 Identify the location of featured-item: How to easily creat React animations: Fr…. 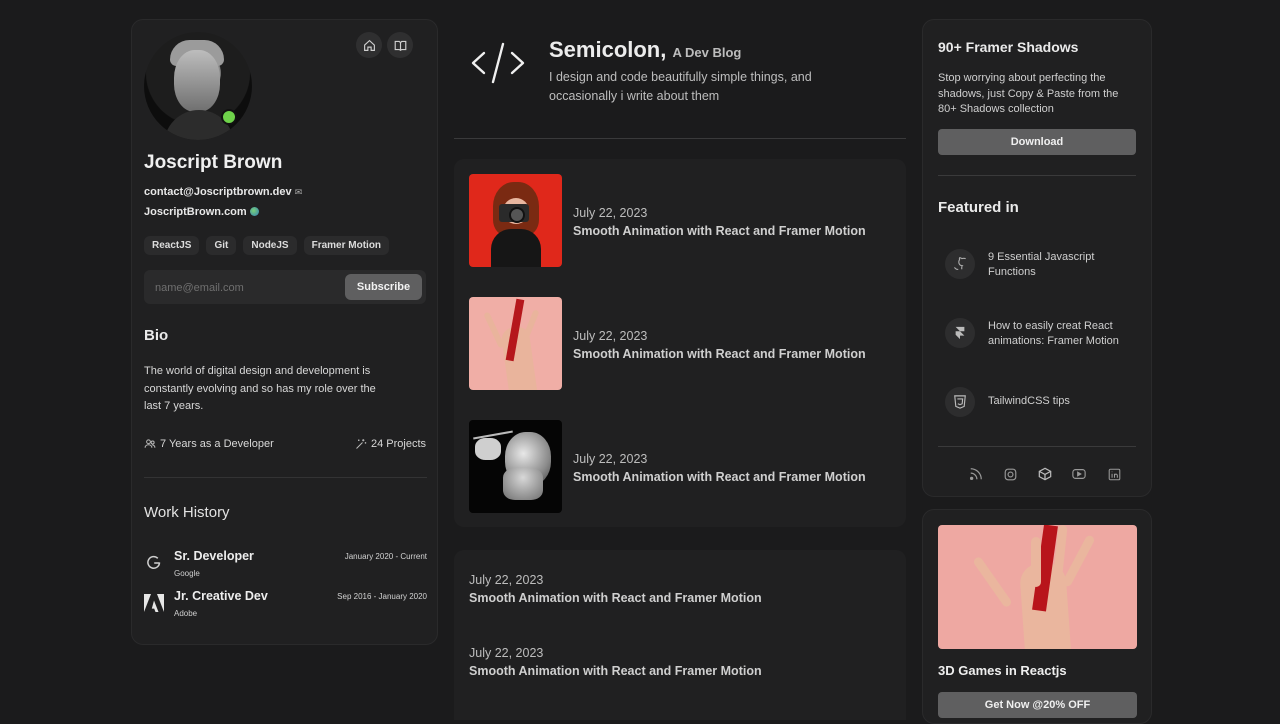
(1045, 334).